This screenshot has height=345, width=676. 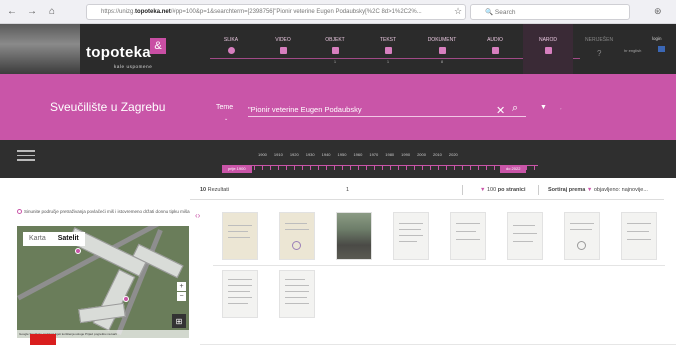 What do you see at coordinates (224, 107) in the screenshot?
I see `themes-dropdown: Teme` at bounding box center [224, 107].